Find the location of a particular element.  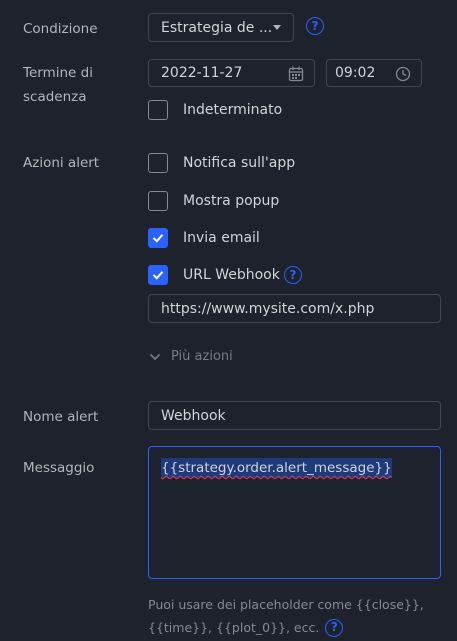

message-text: {{strategy.order.alert_message}} is located at coordinates (276, 468).